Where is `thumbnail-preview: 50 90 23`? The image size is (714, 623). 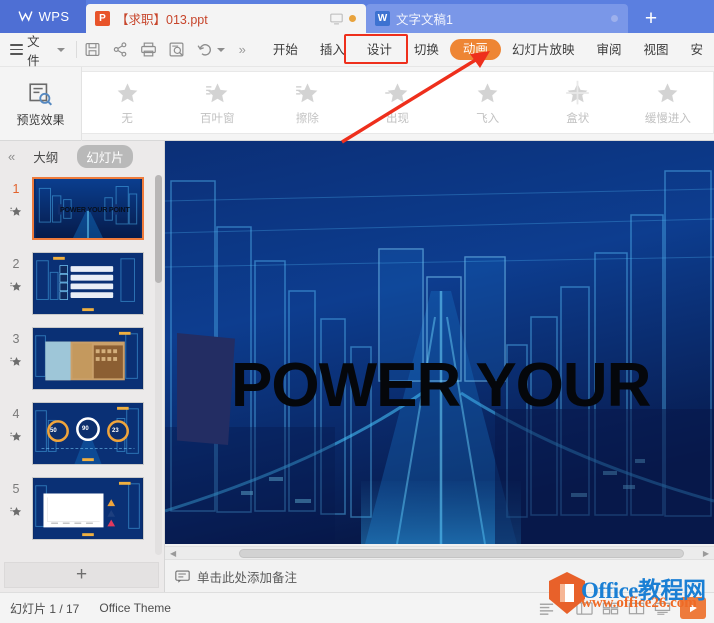 thumbnail-preview: 50 90 23 is located at coordinates (88, 433).